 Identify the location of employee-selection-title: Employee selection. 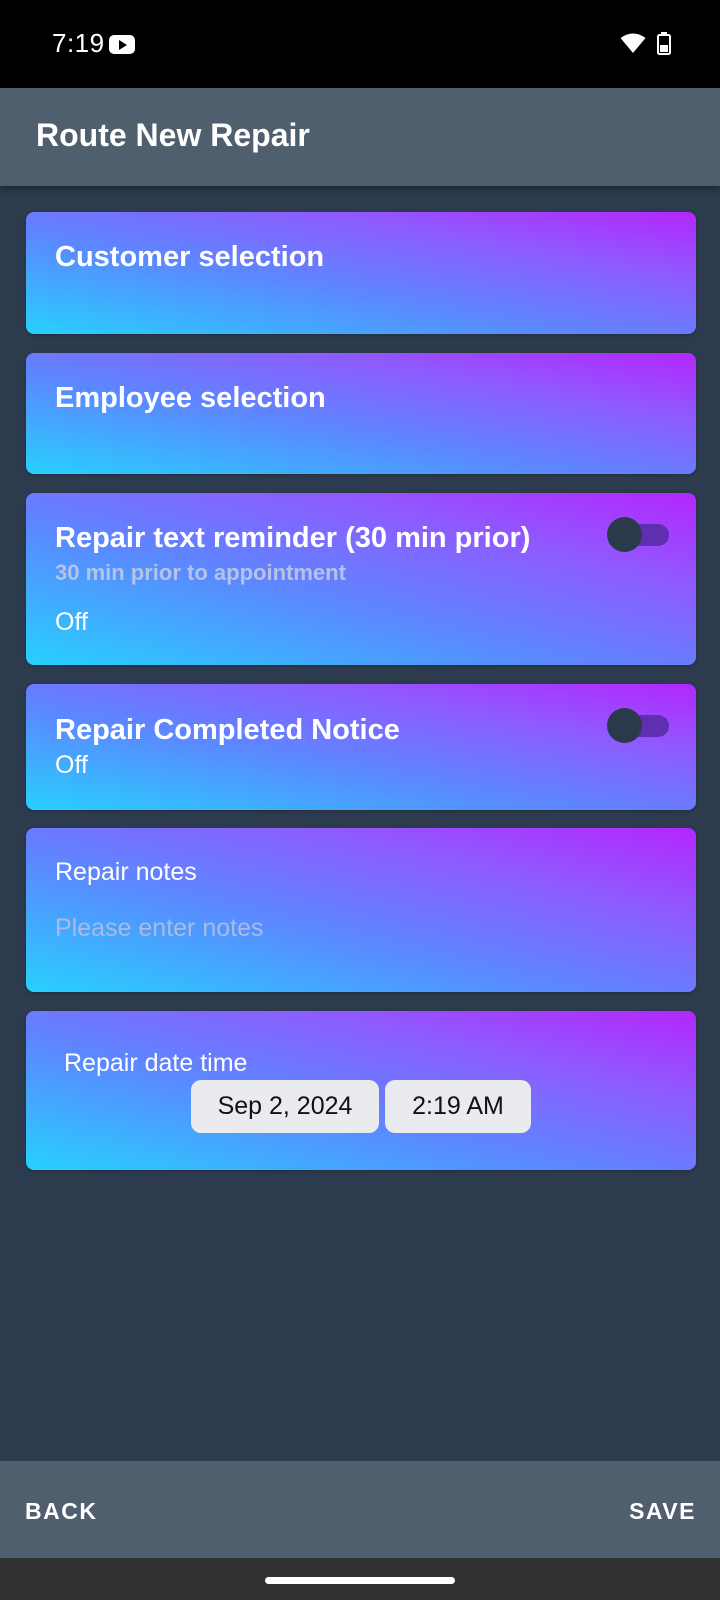
(190, 398).